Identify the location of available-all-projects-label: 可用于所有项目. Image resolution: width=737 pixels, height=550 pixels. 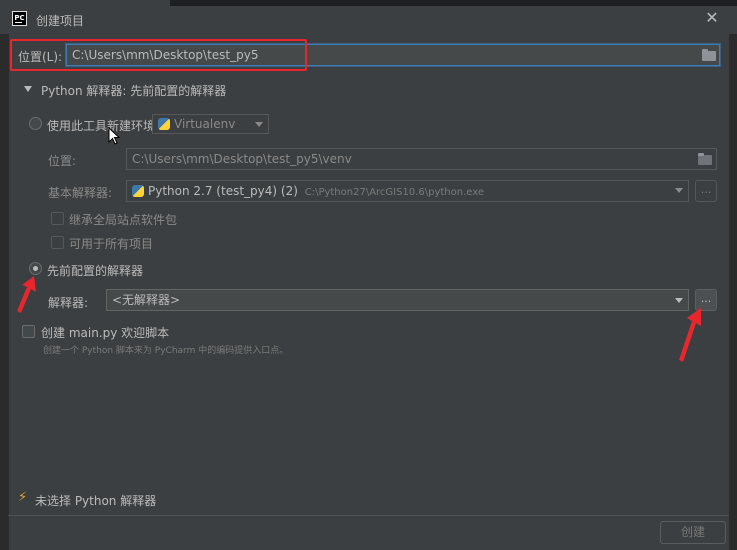
(111, 244).